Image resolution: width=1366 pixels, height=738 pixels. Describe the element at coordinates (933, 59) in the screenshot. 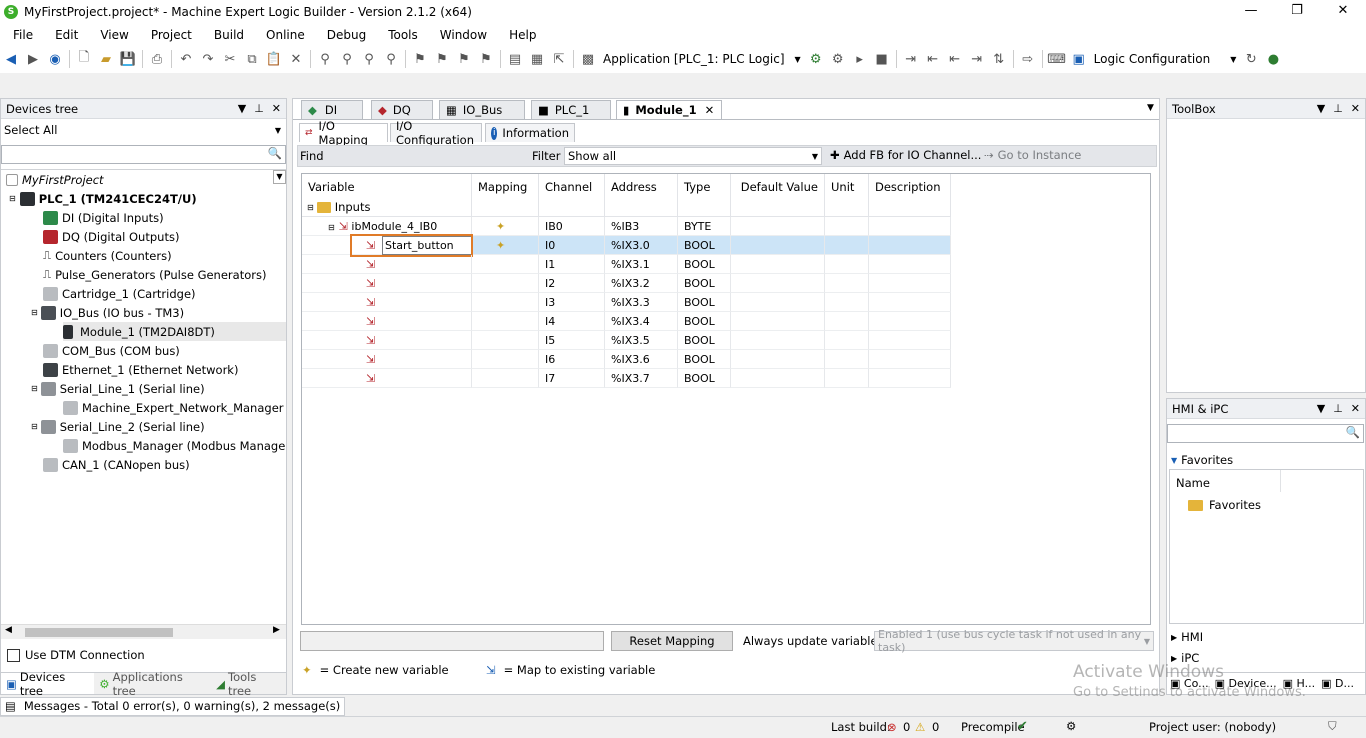

I see `step-into-icon: ⇤` at that location.